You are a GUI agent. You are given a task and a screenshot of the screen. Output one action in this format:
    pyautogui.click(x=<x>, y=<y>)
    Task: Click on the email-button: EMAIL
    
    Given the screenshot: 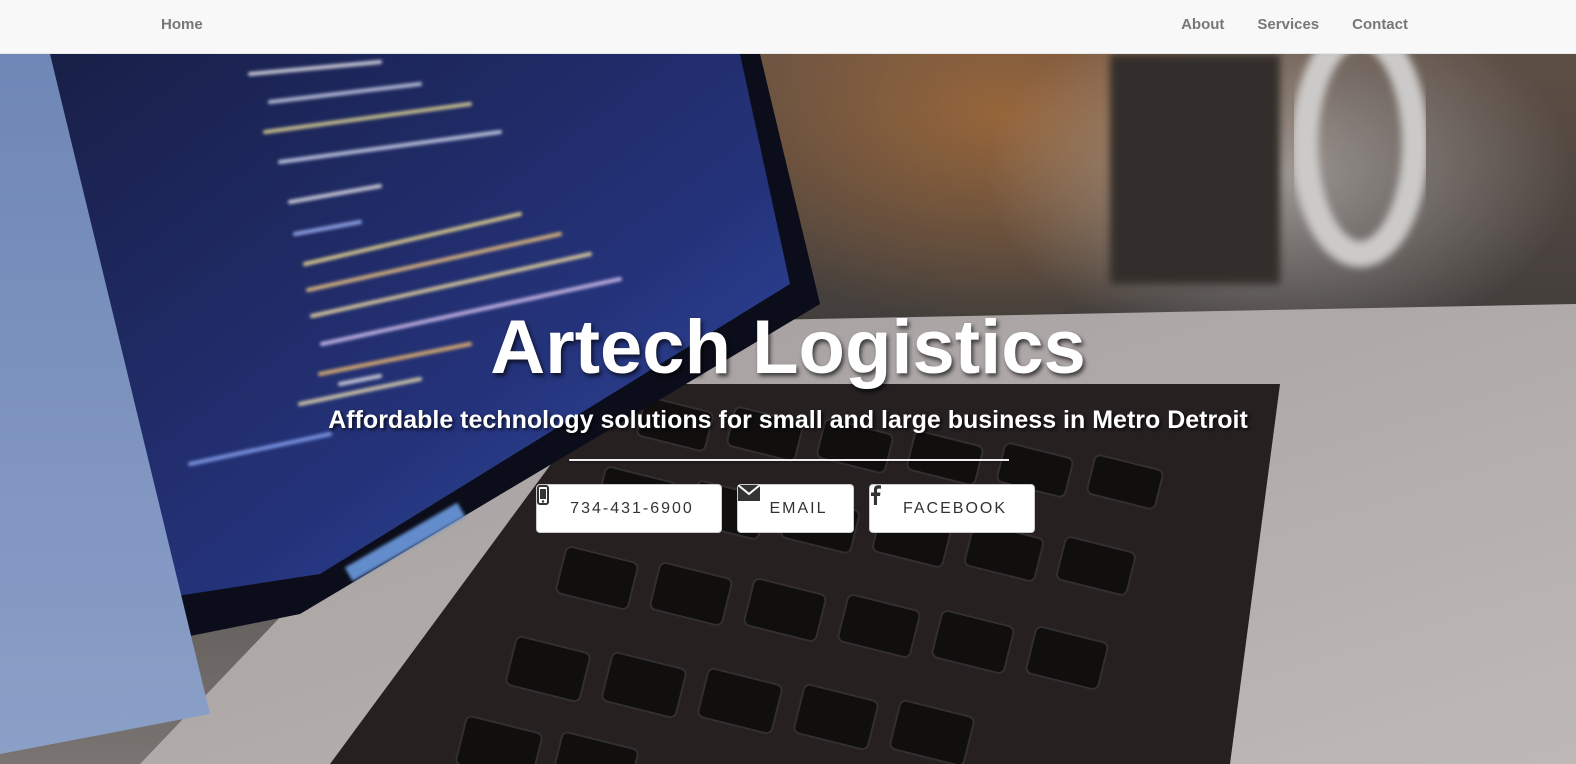 What is the action you would take?
    pyautogui.click(x=795, y=508)
    